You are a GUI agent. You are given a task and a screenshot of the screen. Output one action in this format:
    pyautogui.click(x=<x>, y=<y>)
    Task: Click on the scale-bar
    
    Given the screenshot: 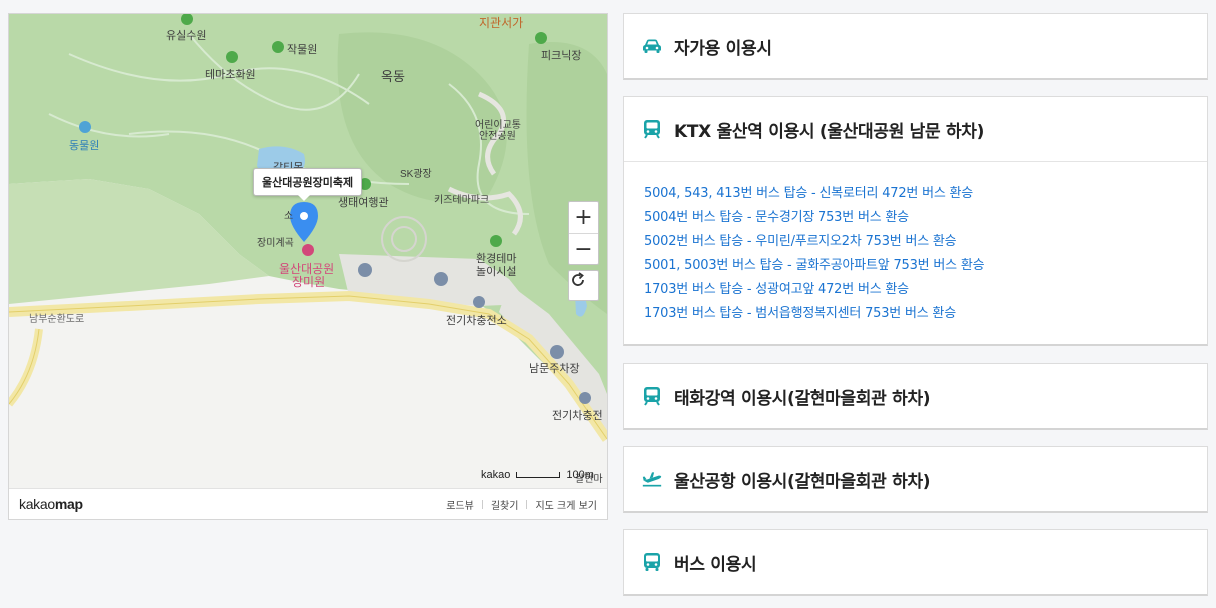 What is the action you would take?
    pyautogui.click(x=538, y=475)
    